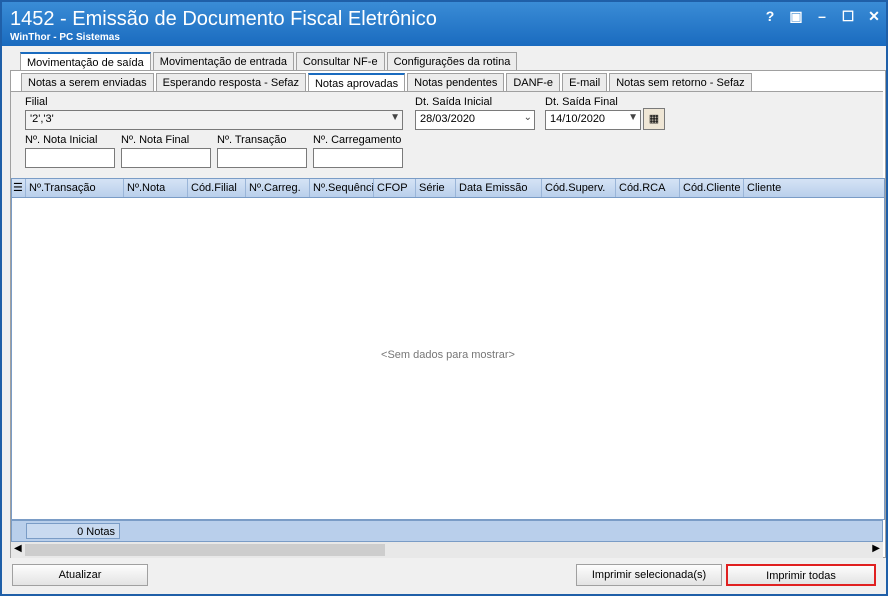 This screenshot has width=888, height=596. What do you see at coordinates (447, 531) in the screenshot?
I see `grid-footer: 0 Notas` at bounding box center [447, 531].